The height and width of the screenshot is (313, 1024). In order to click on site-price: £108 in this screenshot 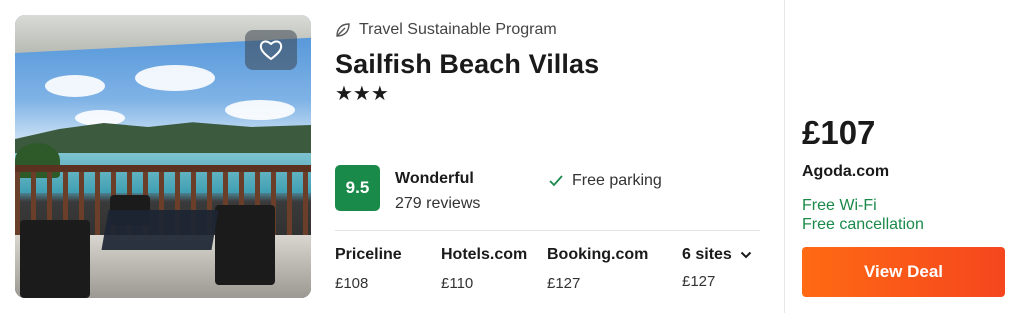, I will do `click(352, 283)`.